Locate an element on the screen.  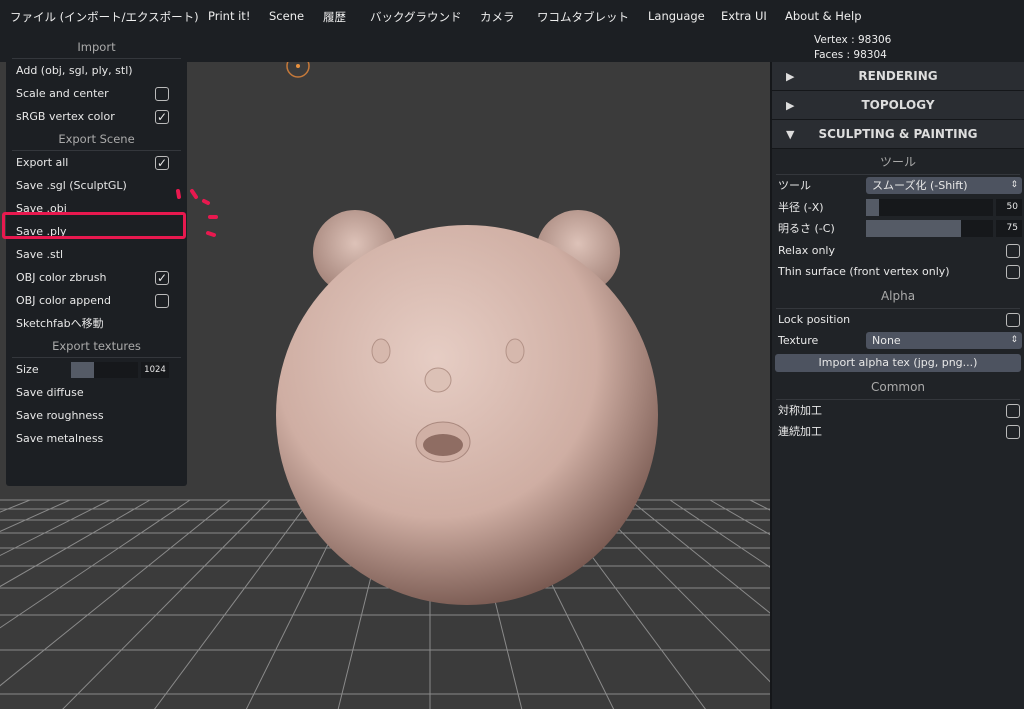
annotation-highlight-box is located at coordinates (94, 225).